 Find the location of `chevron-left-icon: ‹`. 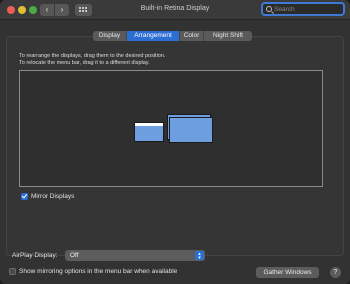

chevron-left-icon: ‹ is located at coordinates (47, 9).